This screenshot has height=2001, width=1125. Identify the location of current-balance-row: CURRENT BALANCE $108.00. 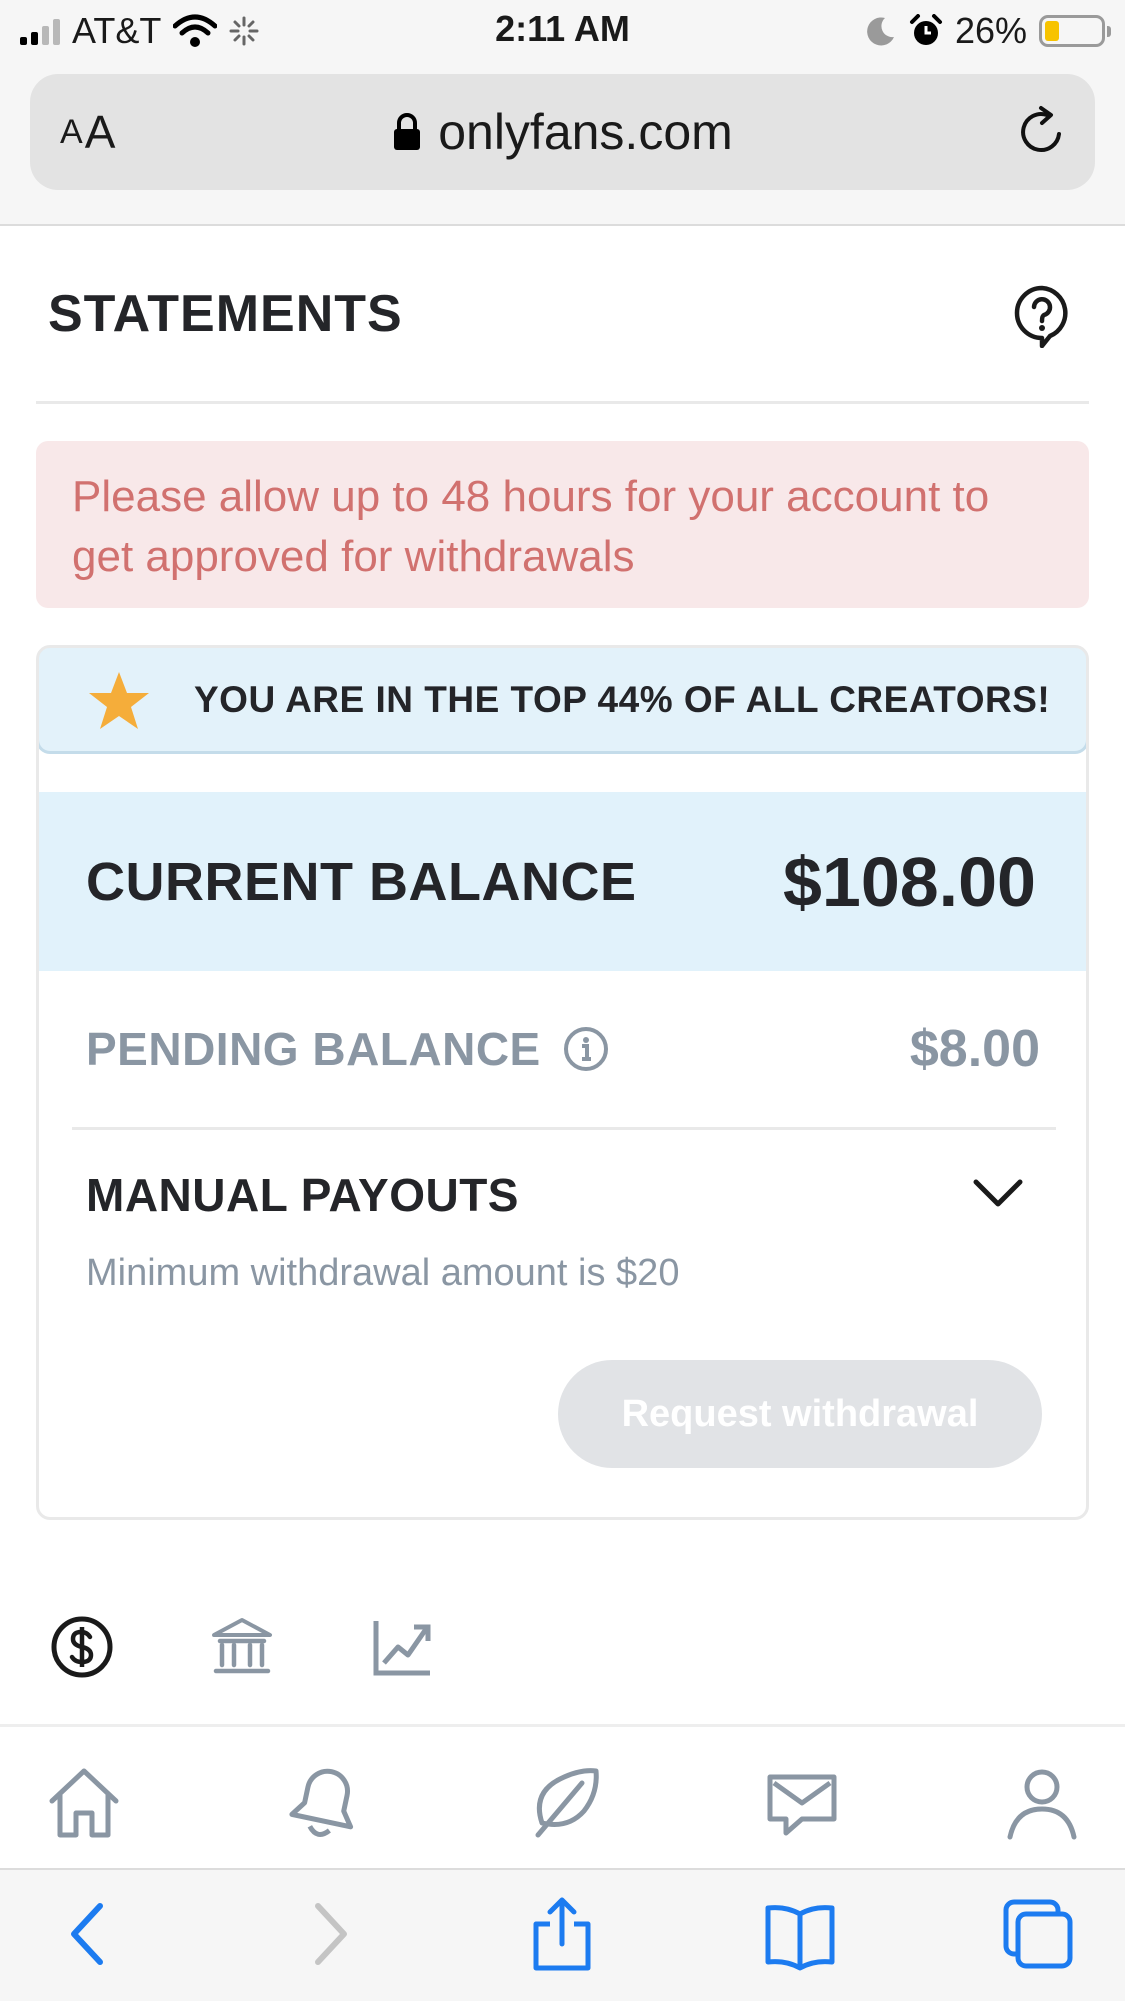
(562, 881).